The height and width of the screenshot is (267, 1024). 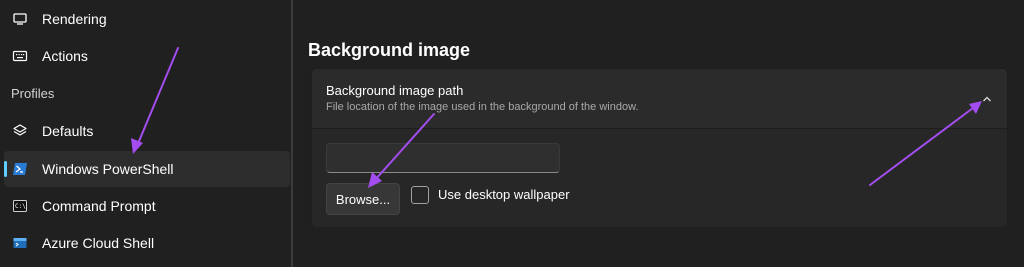 What do you see at coordinates (74, 19) in the screenshot?
I see `sidebar-item-label: Rendering` at bounding box center [74, 19].